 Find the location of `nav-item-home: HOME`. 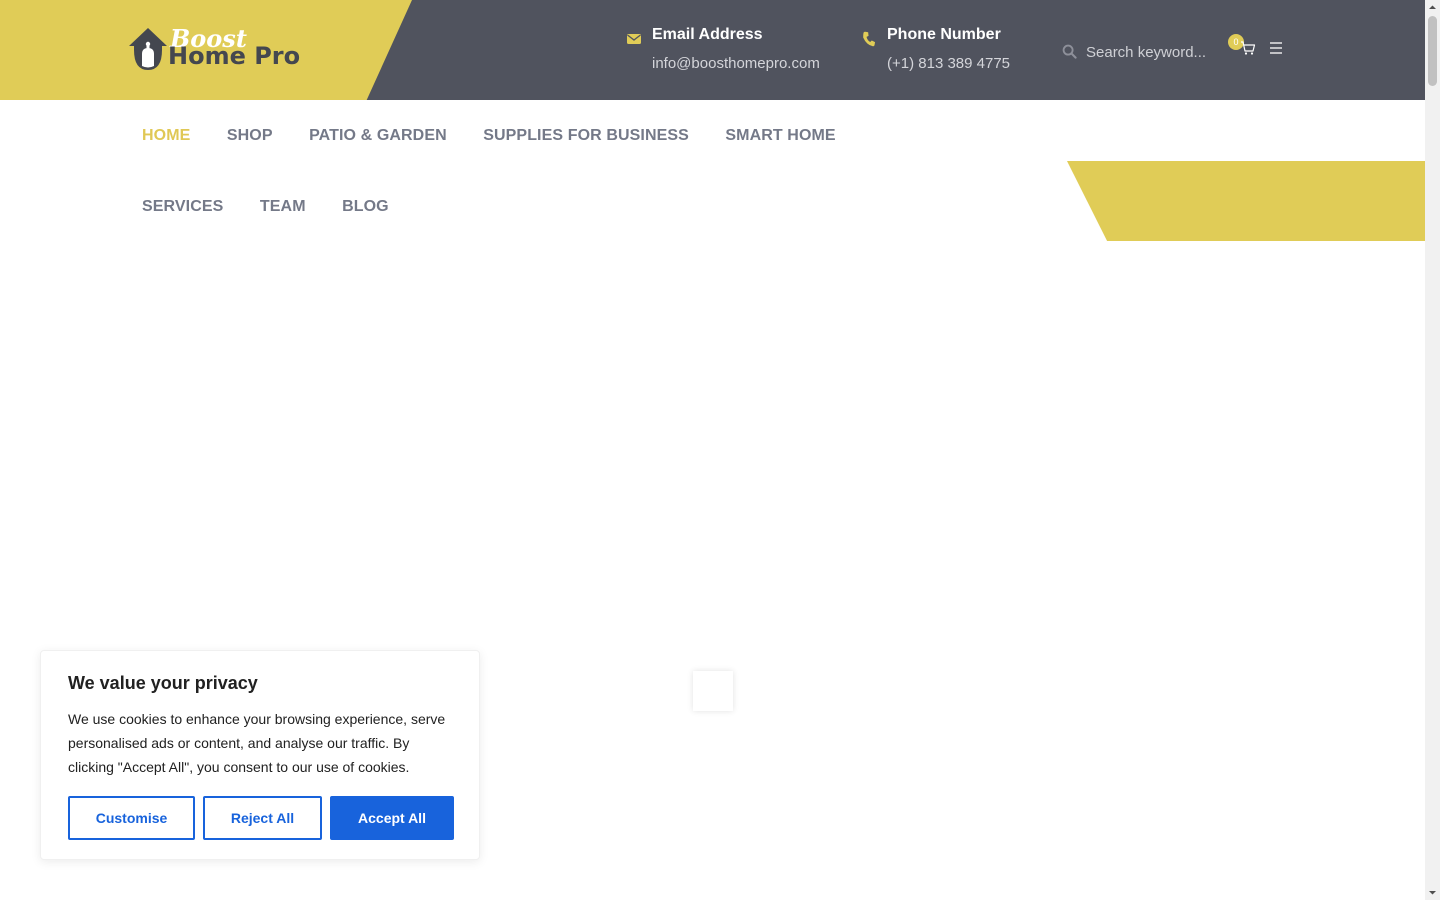

nav-item-home: HOME is located at coordinates (166, 136).